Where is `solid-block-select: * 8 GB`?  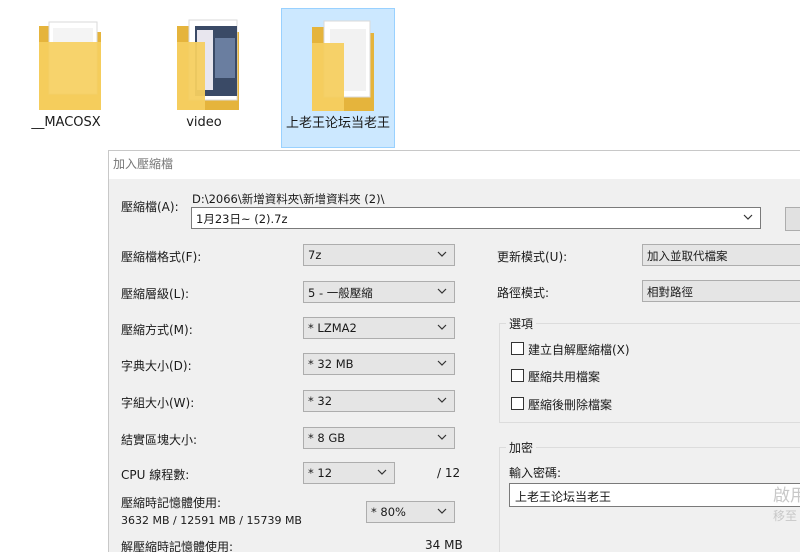 solid-block-select: * 8 GB is located at coordinates (379, 438).